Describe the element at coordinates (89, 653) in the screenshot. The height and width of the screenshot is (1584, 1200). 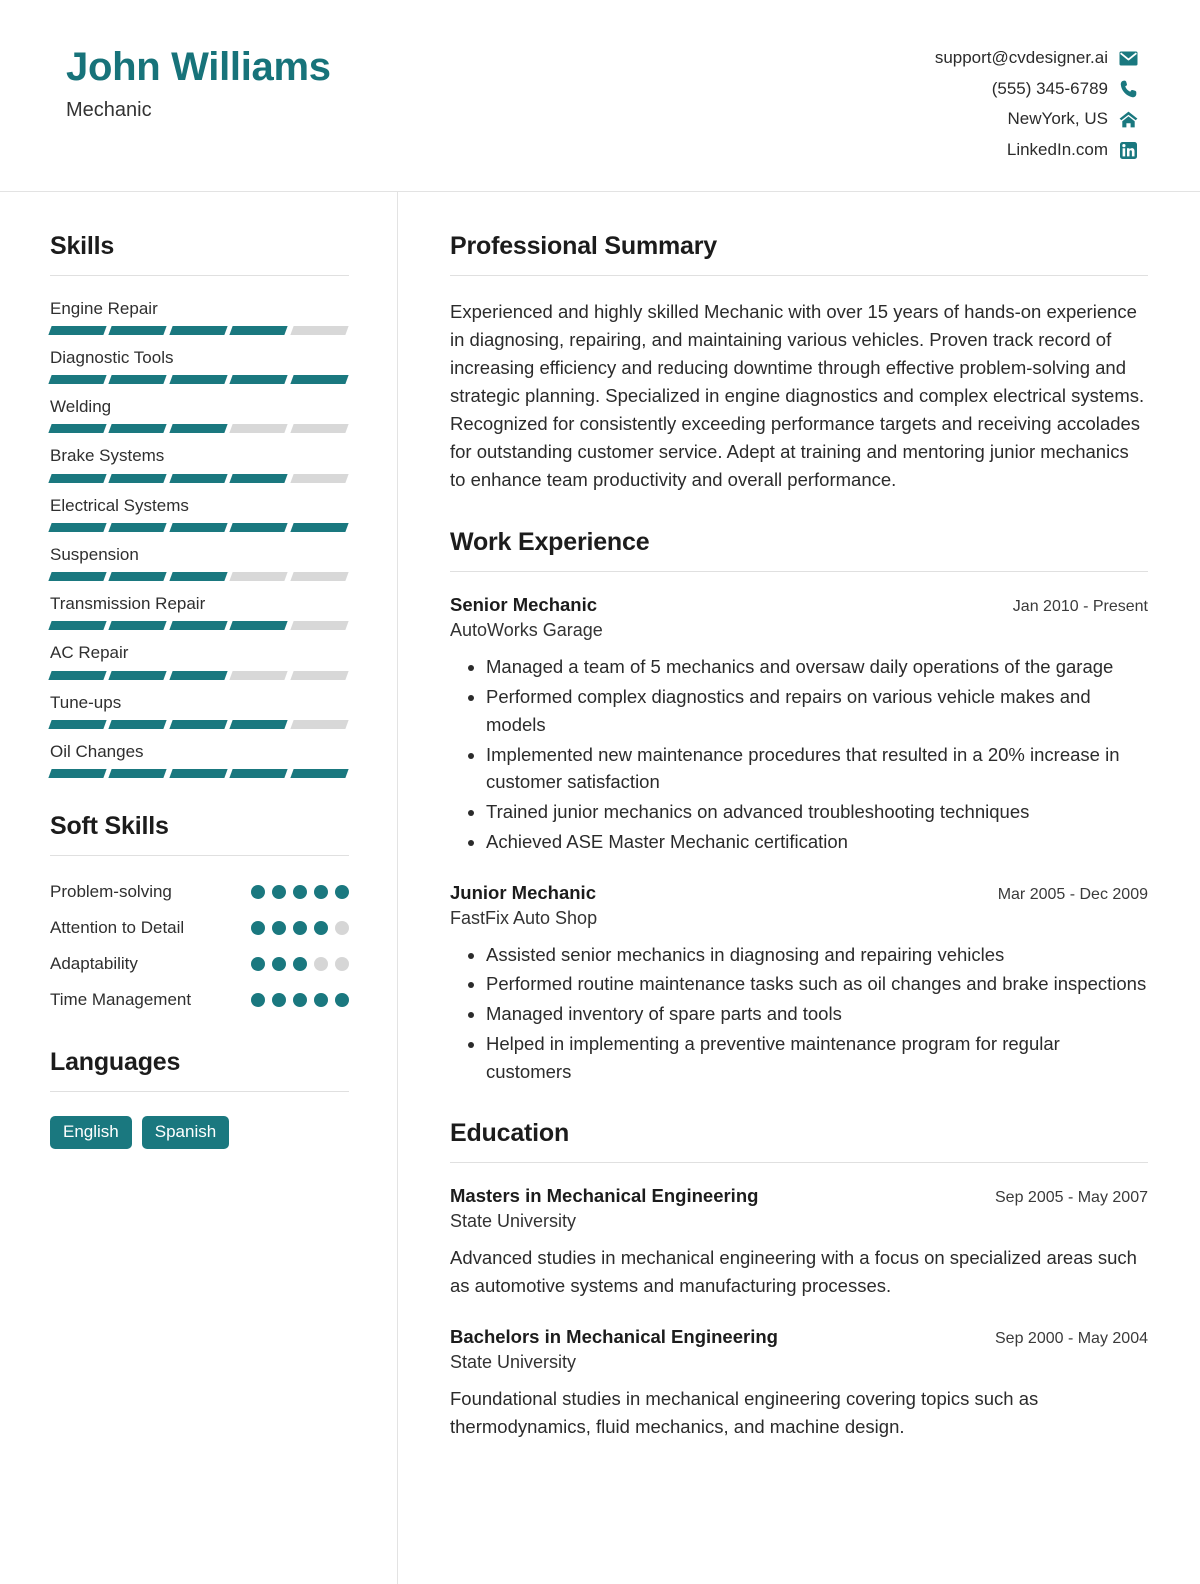
I see `skill-label: AC Repair` at that location.